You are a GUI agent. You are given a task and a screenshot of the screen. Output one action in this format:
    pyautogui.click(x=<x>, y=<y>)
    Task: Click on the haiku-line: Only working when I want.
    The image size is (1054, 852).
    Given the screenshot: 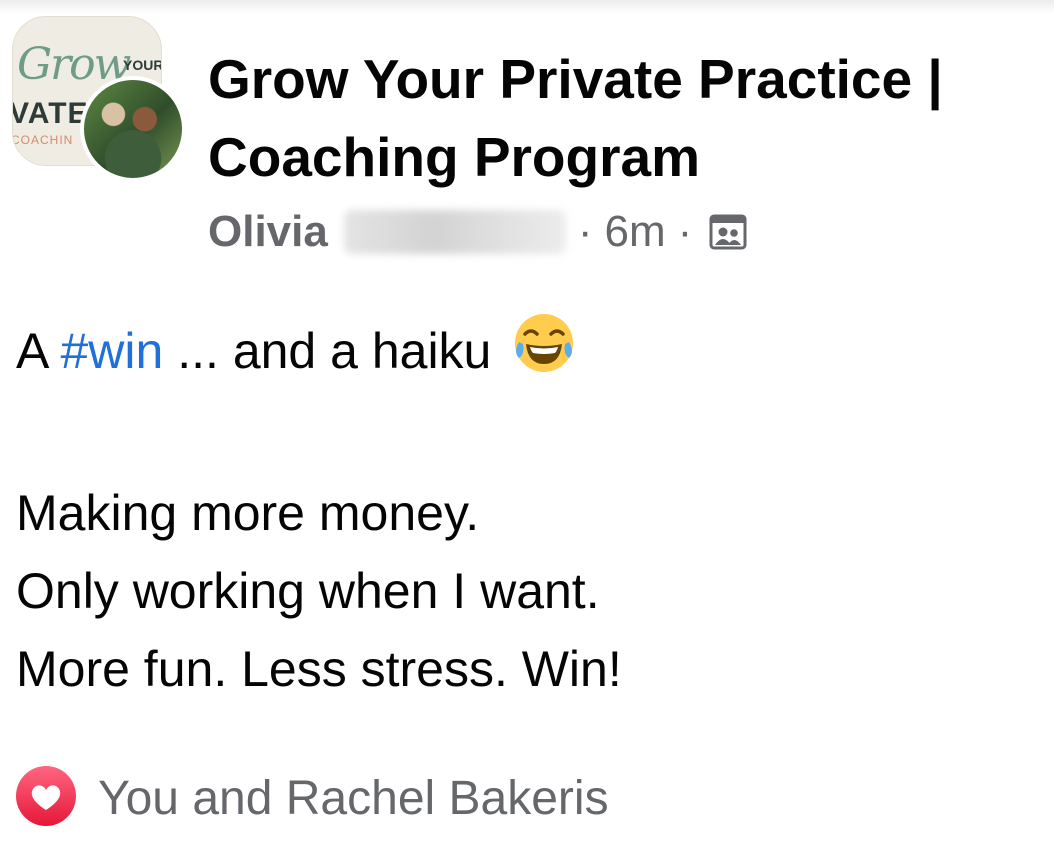 What is the action you would take?
    pyautogui.click(x=308, y=591)
    